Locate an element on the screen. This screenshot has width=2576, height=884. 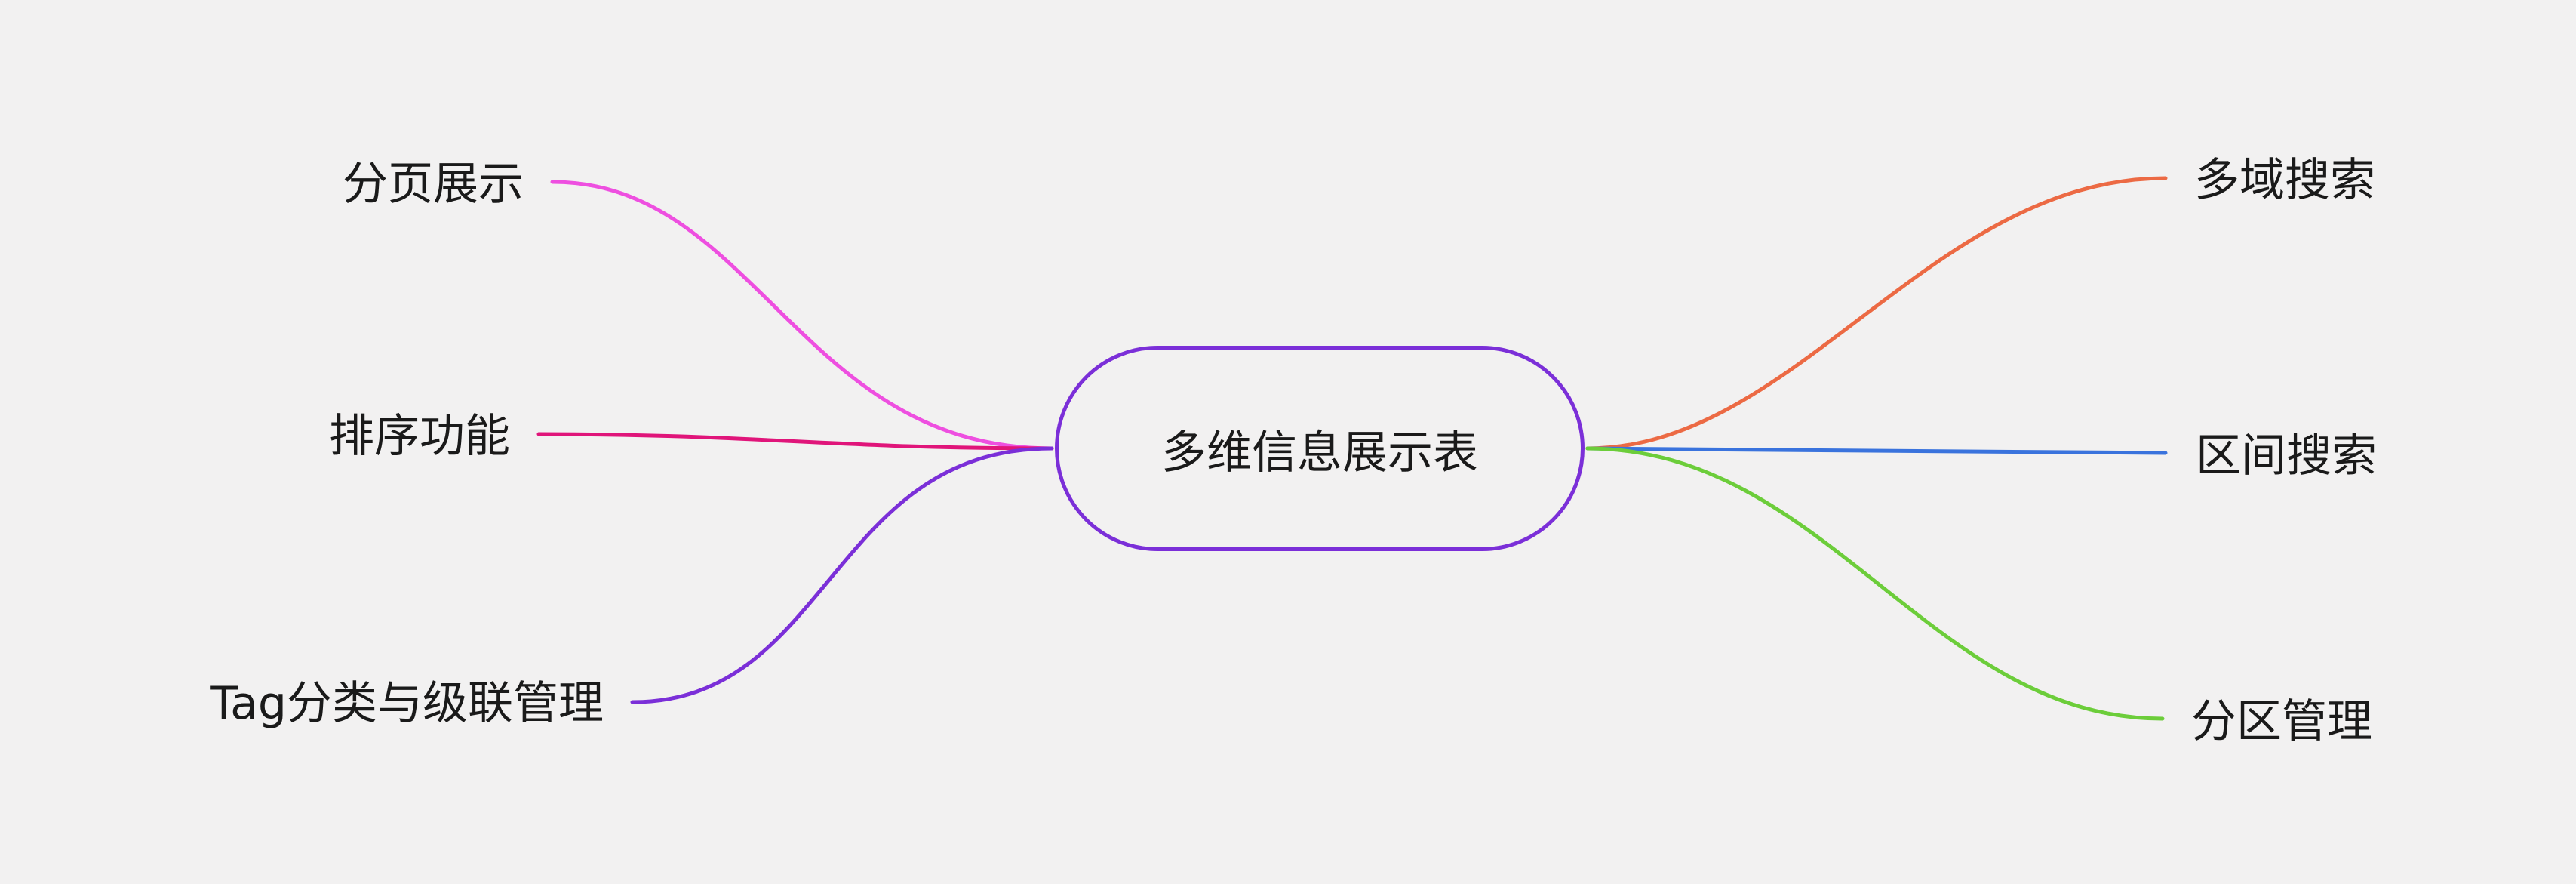
branch-node-label: 区间搜索 is located at coordinates (2286, 456).